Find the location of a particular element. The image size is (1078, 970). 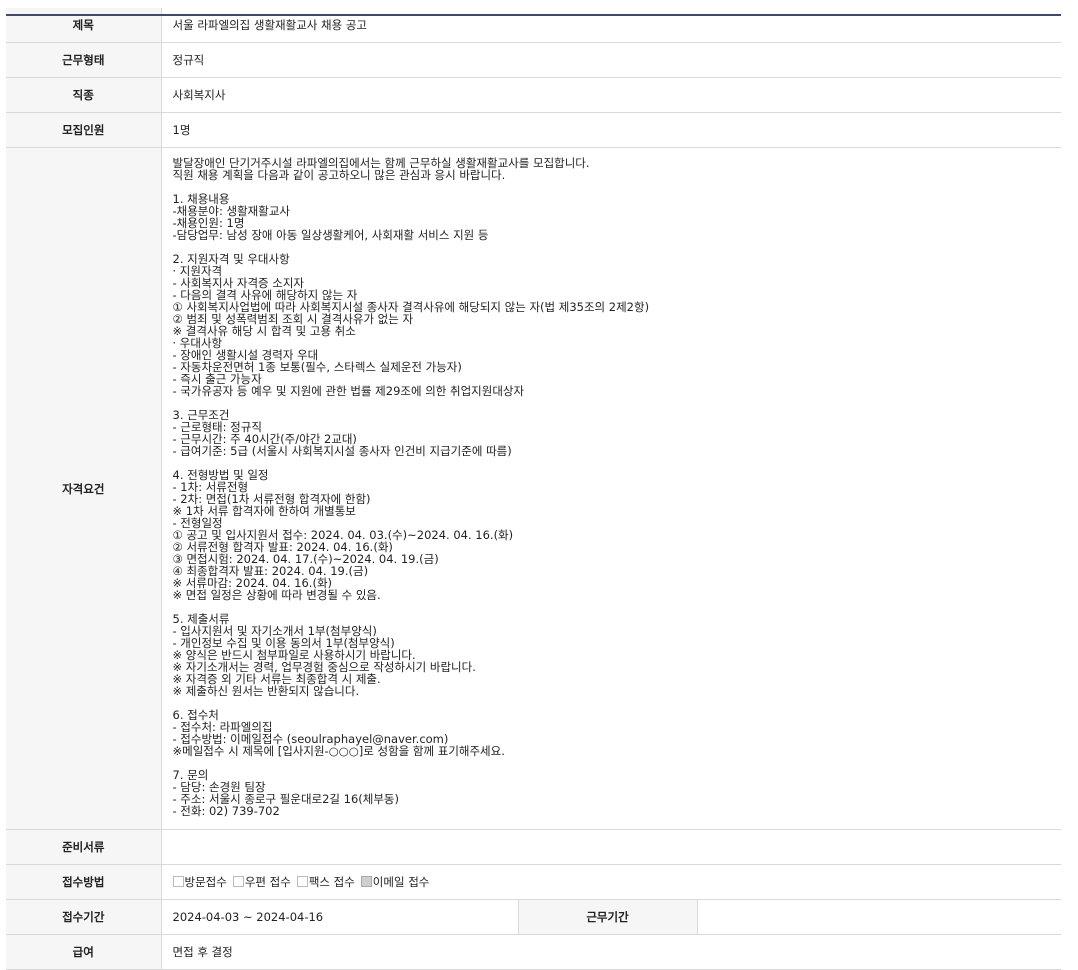

row-headcount: 모집인원 1명 is located at coordinates (534, 130).